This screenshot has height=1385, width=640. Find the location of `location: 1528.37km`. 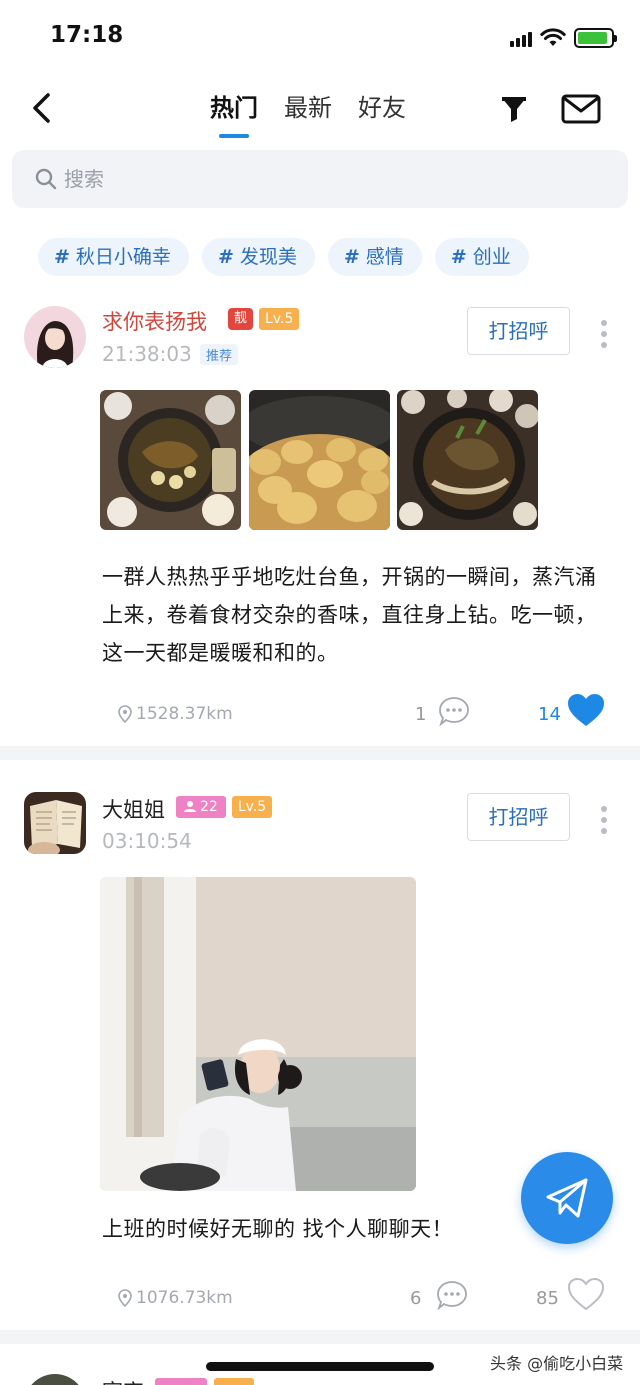

location: 1528.37km is located at coordinates (175, 714).